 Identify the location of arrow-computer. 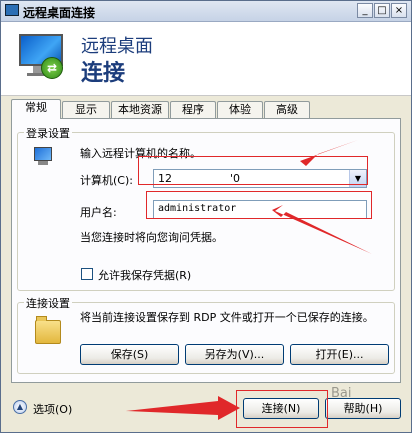
(329, 153).